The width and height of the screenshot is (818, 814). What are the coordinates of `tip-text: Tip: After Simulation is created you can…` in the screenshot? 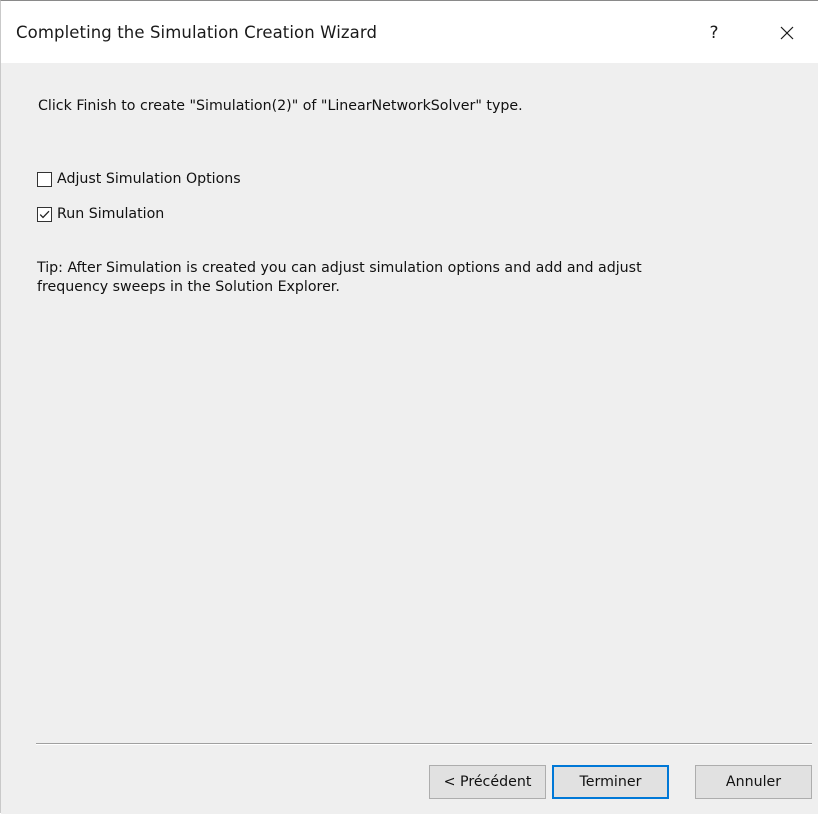 It's located at (339, 277).